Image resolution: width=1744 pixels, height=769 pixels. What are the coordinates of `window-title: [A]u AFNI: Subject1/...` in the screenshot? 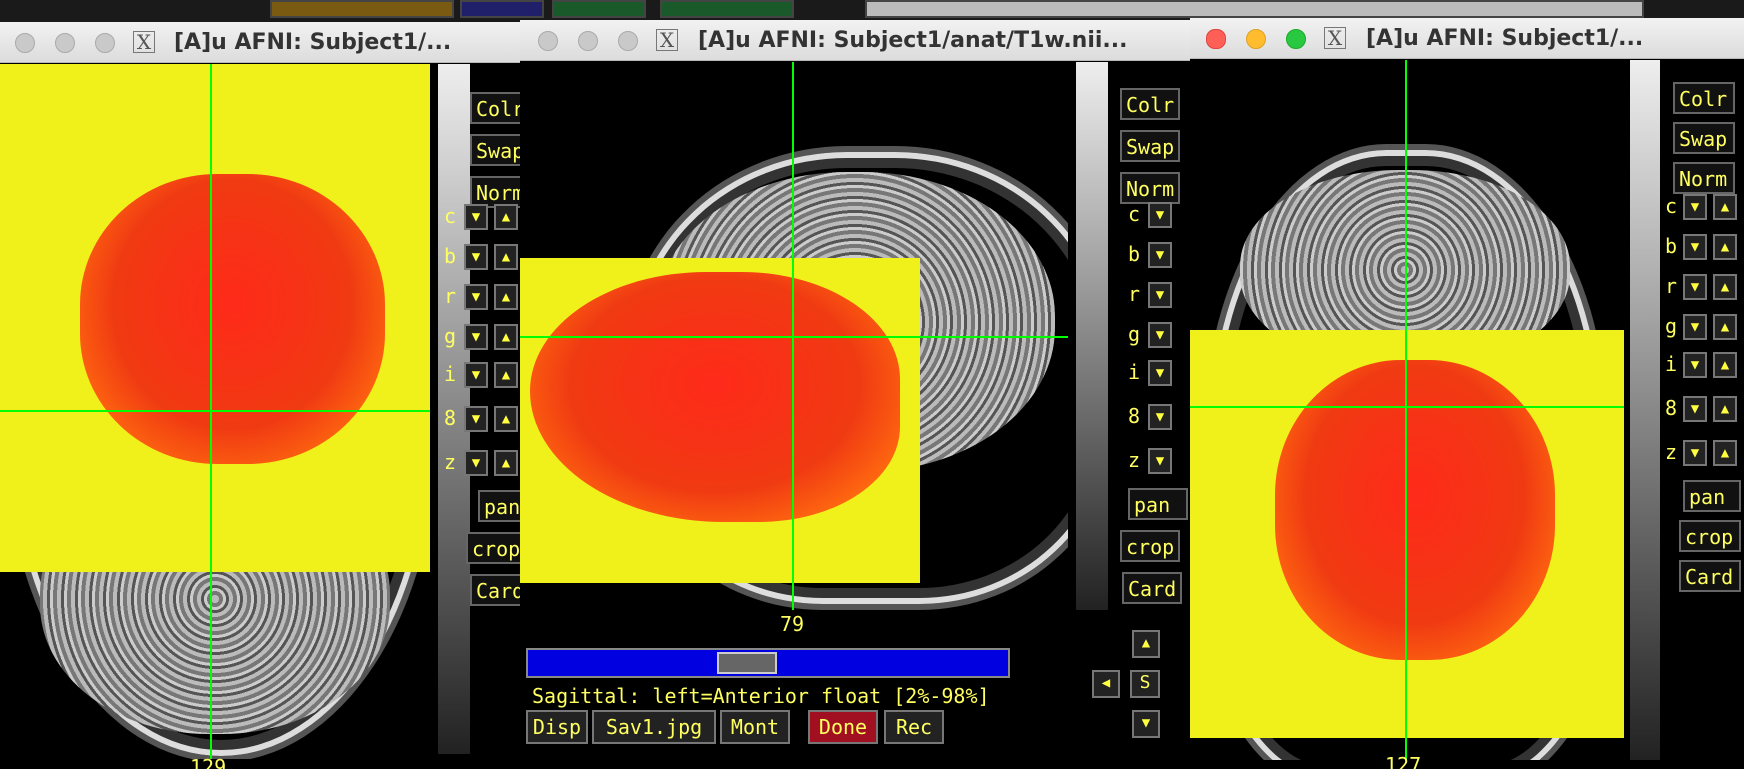 It's located at (1505, 38).